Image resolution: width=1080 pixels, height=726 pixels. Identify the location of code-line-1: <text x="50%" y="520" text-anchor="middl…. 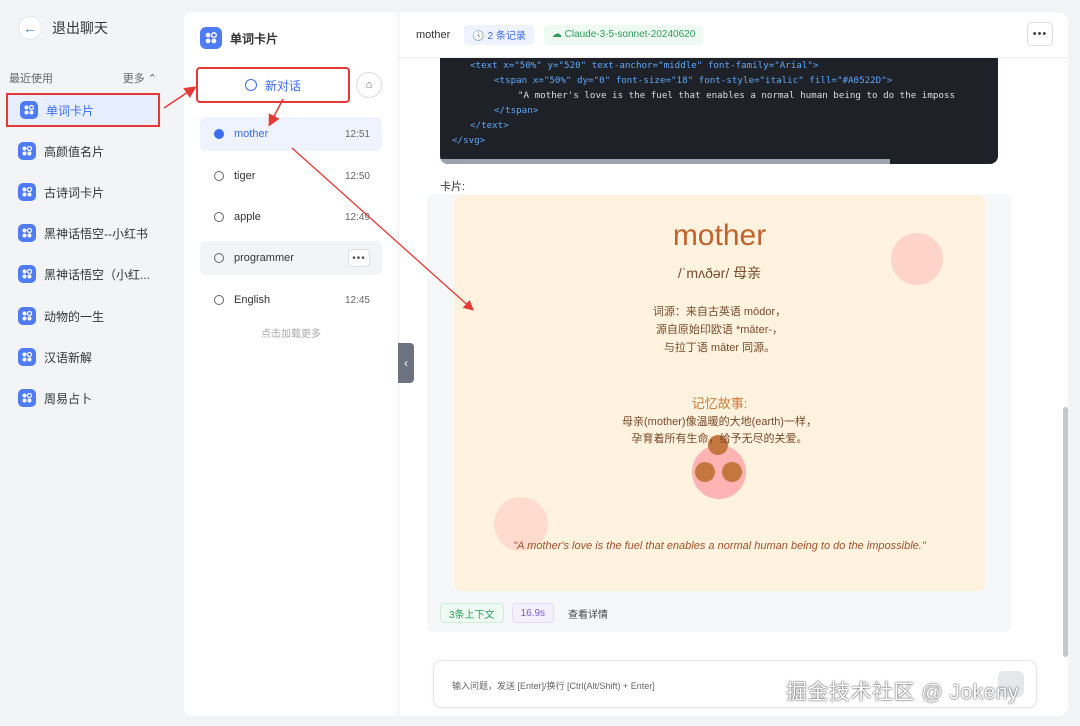
(644, 65).